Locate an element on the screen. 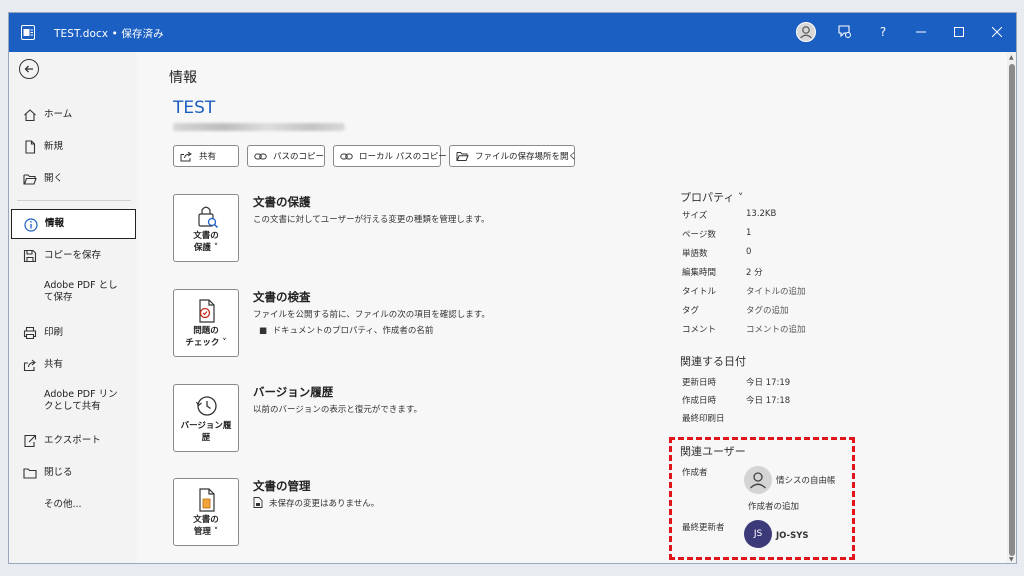 Image resolution: width=1024 pixels, height=576 pixels. folder-close-icon is located at coordinates (30, 473).